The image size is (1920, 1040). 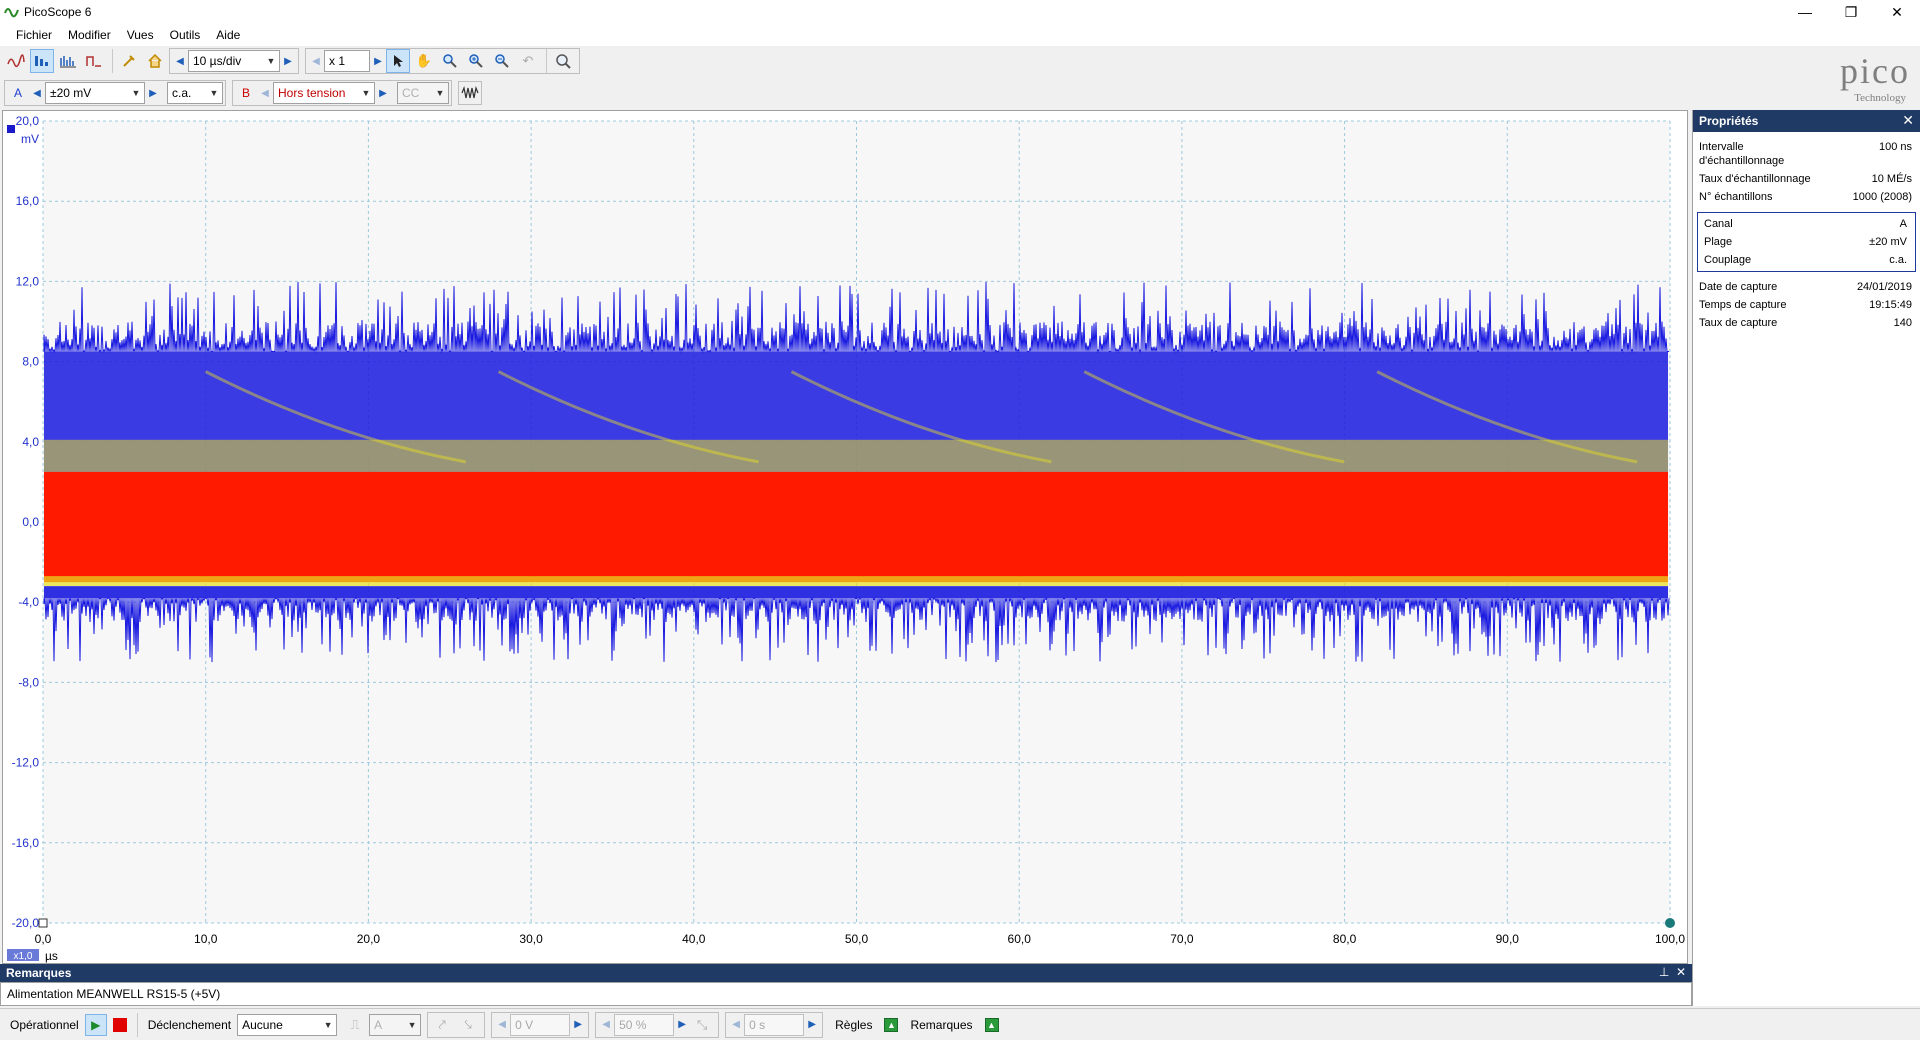 I want to click on persistence-mode-icon, so click(x=42, y=61).